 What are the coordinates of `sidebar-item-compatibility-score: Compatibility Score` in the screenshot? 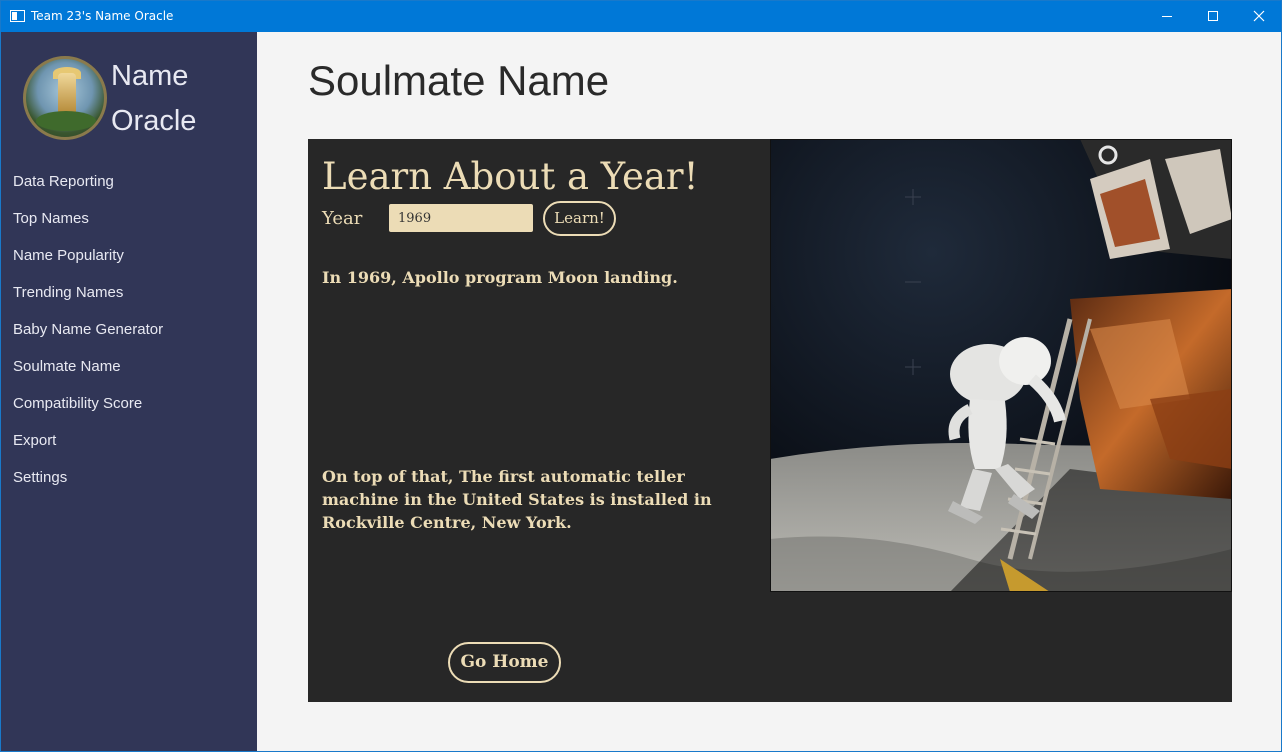 It's located at (129, 403).